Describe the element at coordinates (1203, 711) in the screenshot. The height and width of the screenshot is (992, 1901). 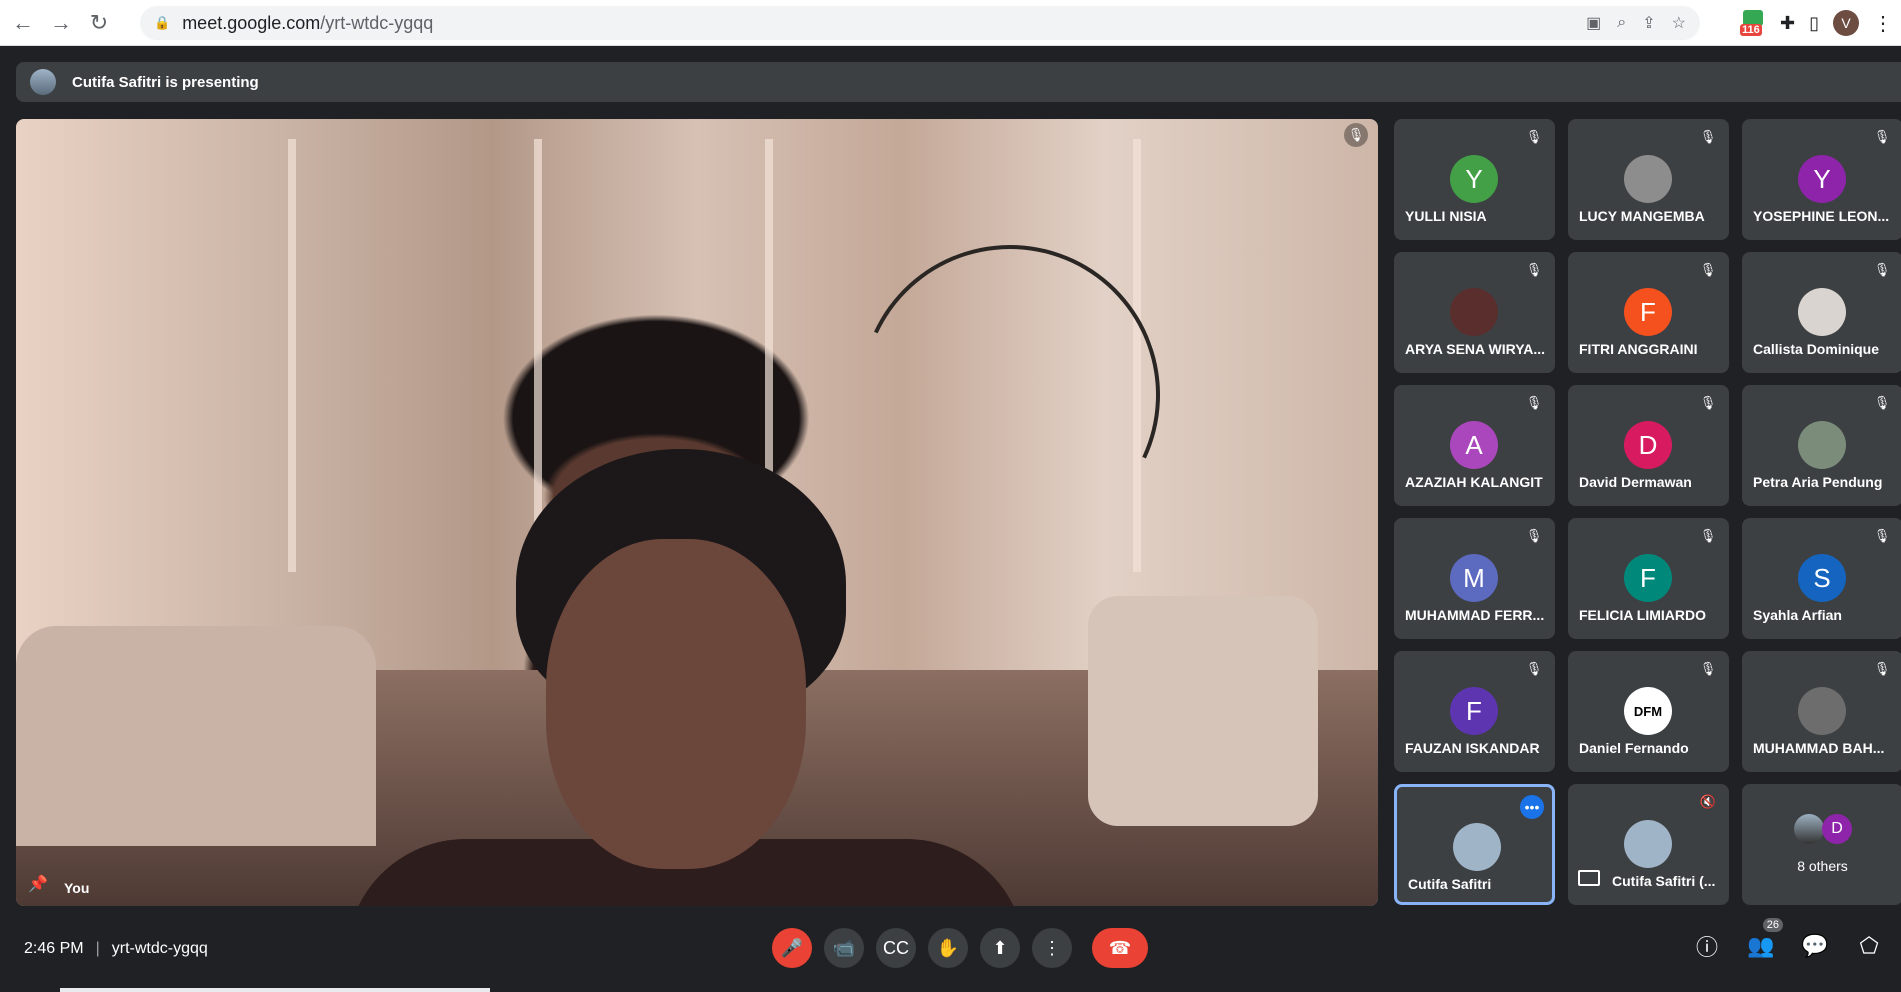
I see `chair` at that location.